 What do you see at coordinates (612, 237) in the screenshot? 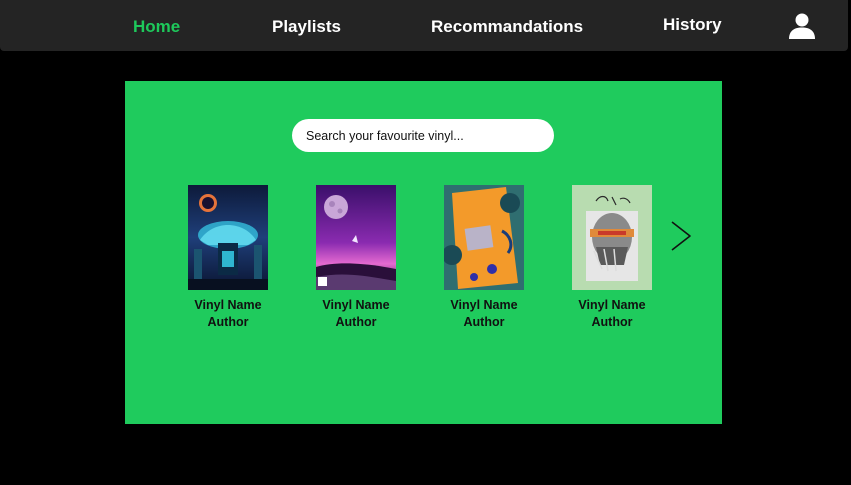
I see `album-cover-sketch-portrait` at bounding box center [612, 237].